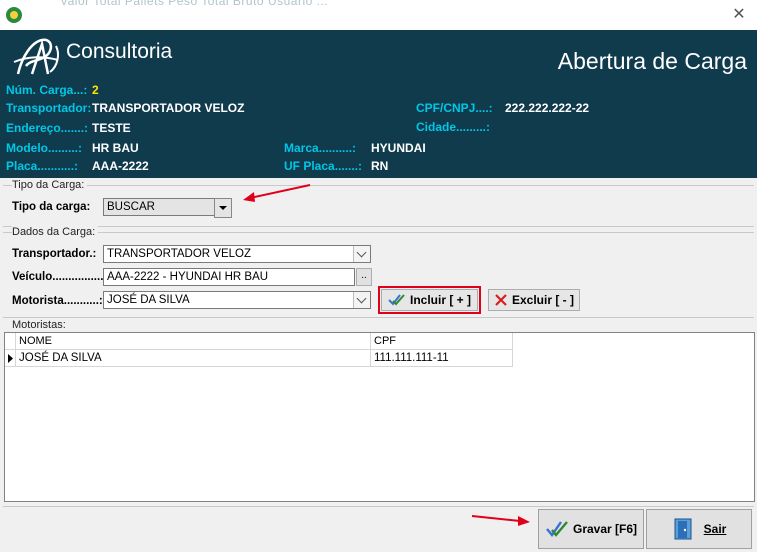  Describe the element at coordinates (323, 166) in the screenshot. I see `uf-placa-label: UF Placa.......:` at that location.